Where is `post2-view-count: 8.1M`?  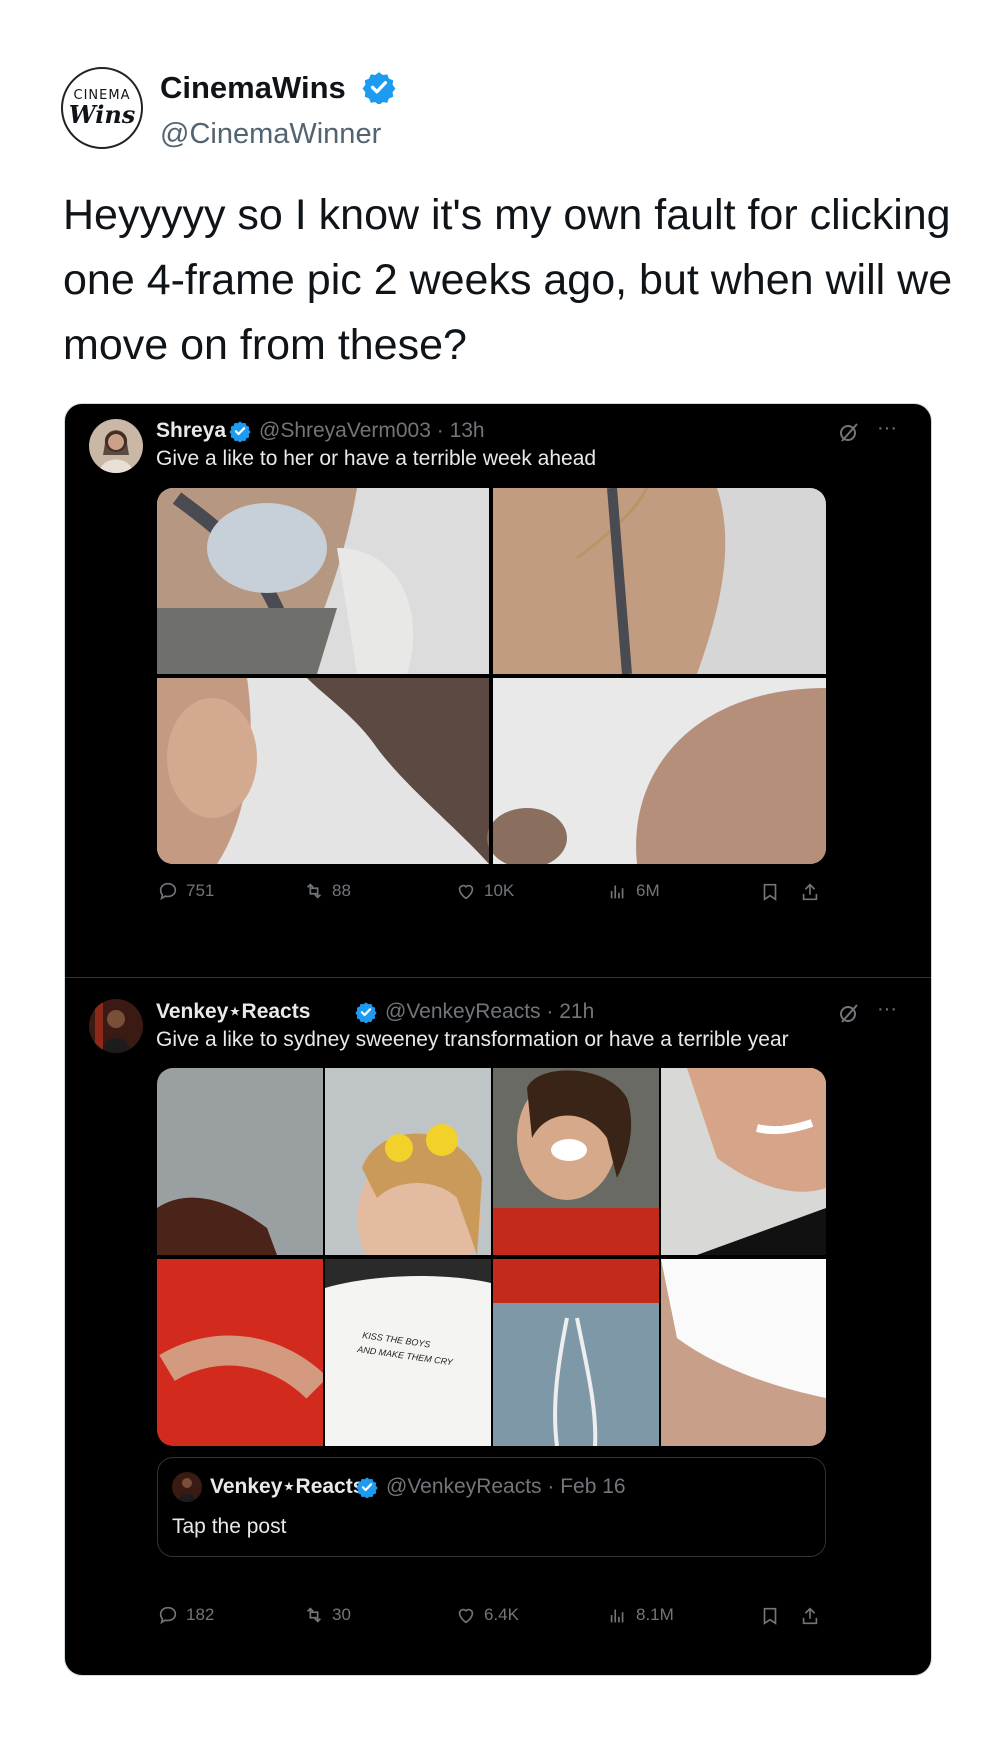 post2-view-count: 8.1M is located at coordinates (655, 1614).